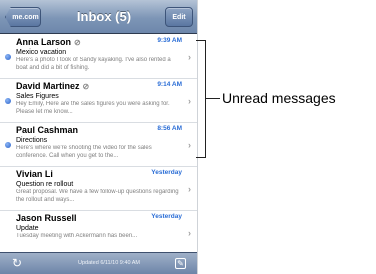  Describe the element at coordinates (47, 130) in the screenshot. I see `message-sender: Paul Cashman` at that location.